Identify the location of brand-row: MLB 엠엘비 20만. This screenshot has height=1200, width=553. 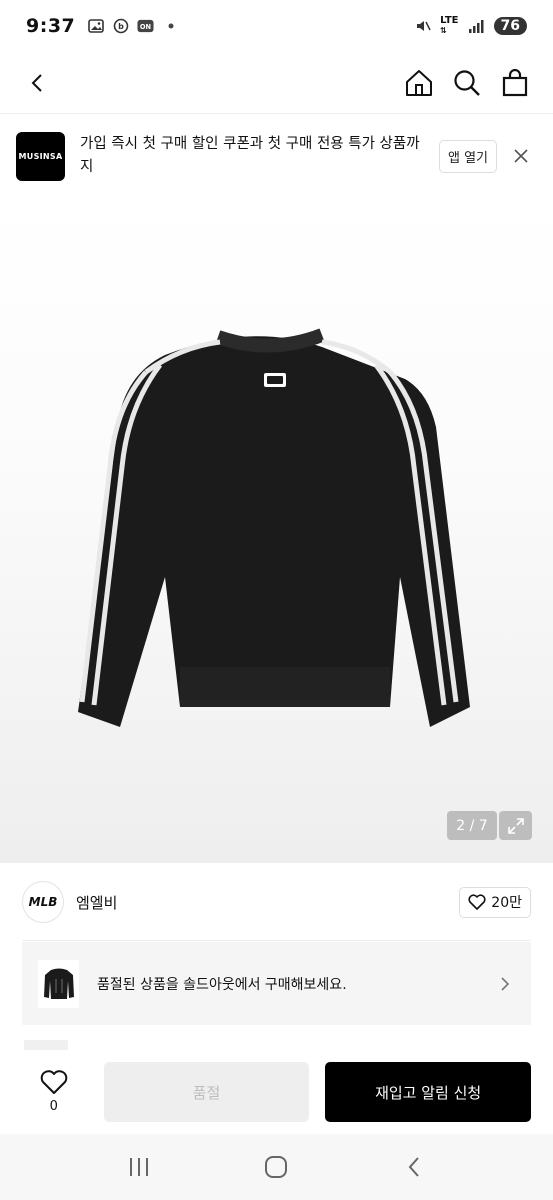
(276, 902).